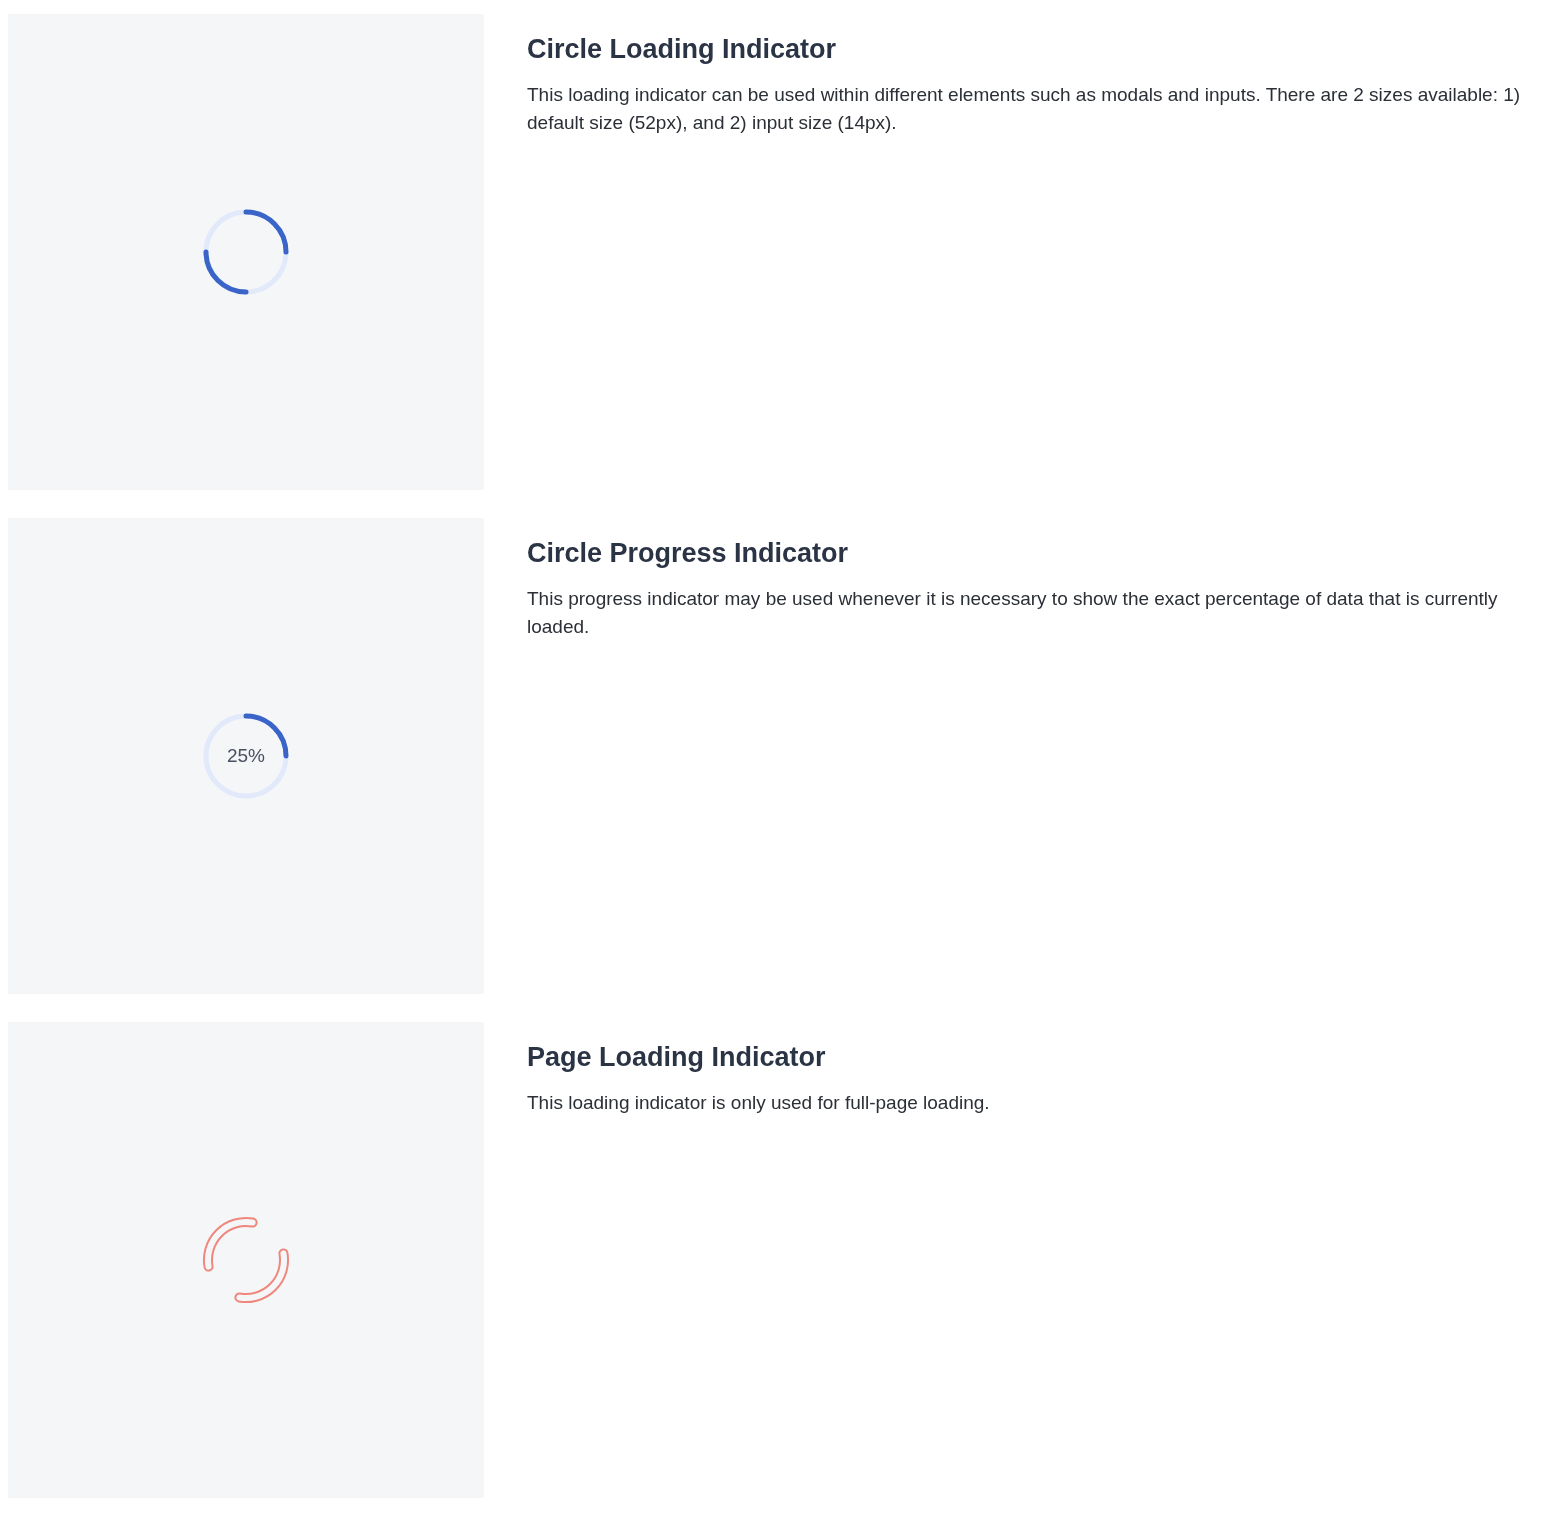  Describe the element at coordinates (688, 553) in the screenshot. I see `section-title: Circle Progress Indicator` at that location.